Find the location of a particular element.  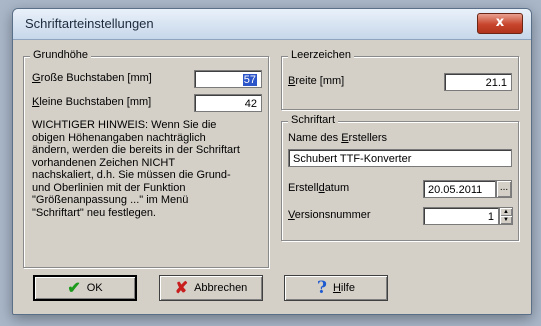

grundhoehe-group-title: Grundhöhe is located at coordinates (61, 55).